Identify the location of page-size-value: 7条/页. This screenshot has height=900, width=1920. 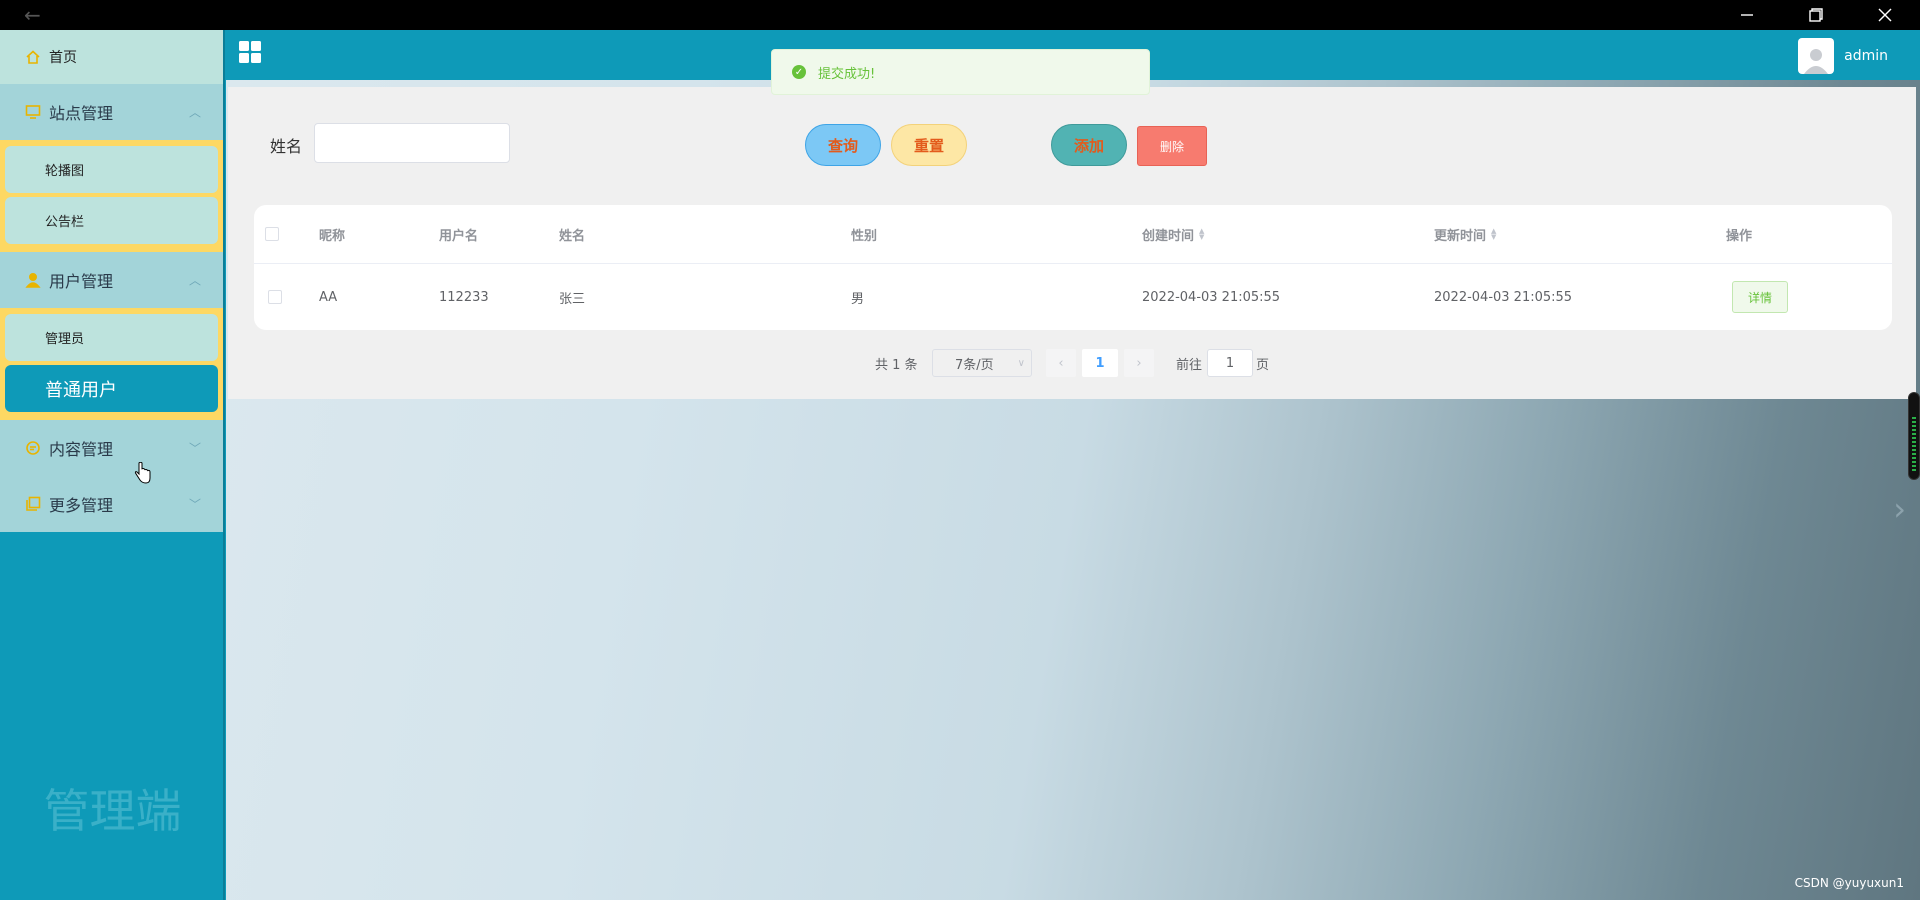
(974, 365).